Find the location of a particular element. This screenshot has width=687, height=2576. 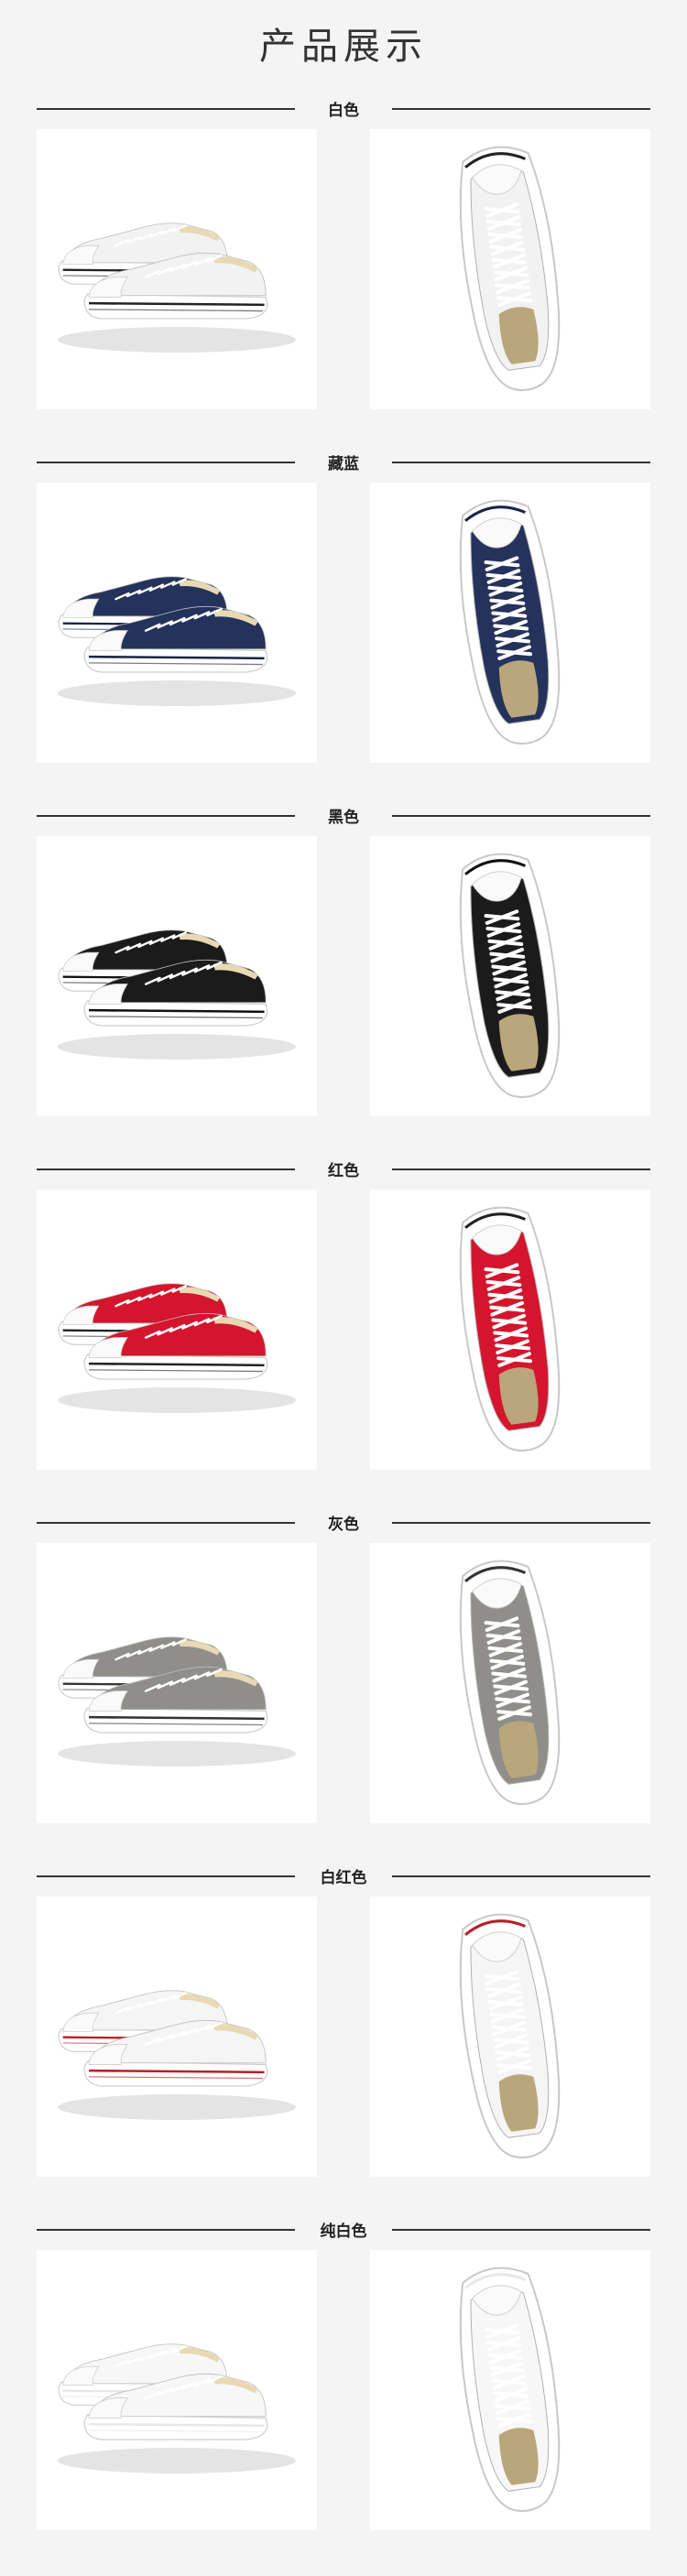

color-section: 藏蓝 is located at coordinates (344, 625).